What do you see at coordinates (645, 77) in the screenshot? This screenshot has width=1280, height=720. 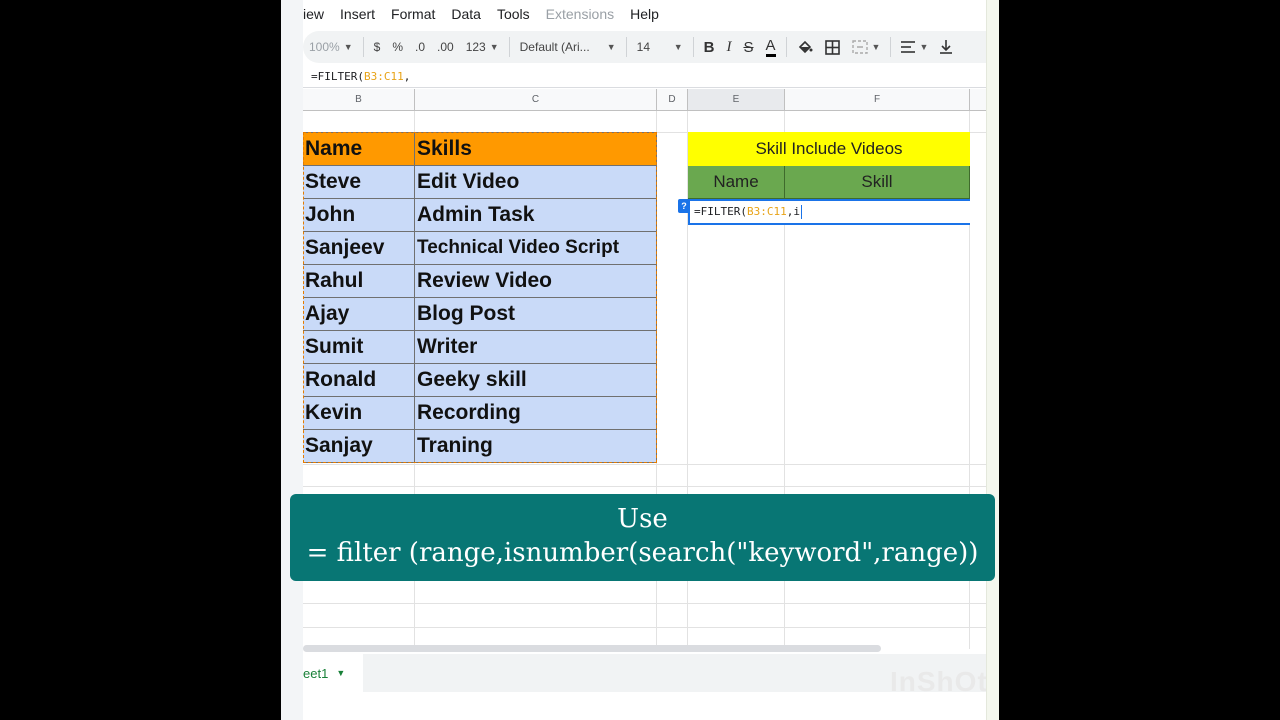 I see `formula-bar: =FILTER(B3:C11,` at bounding box center [645, 77].